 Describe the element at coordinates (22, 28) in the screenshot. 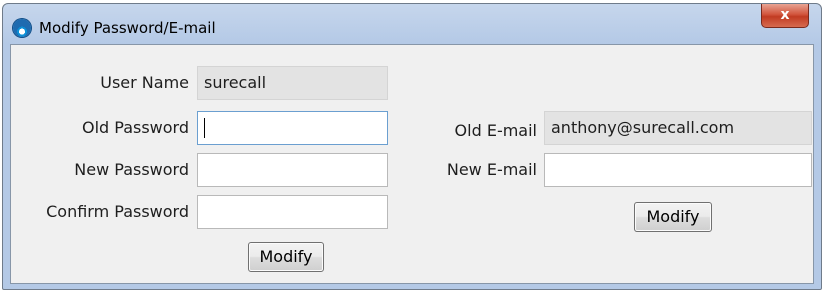

I see `app-icon` at that location.